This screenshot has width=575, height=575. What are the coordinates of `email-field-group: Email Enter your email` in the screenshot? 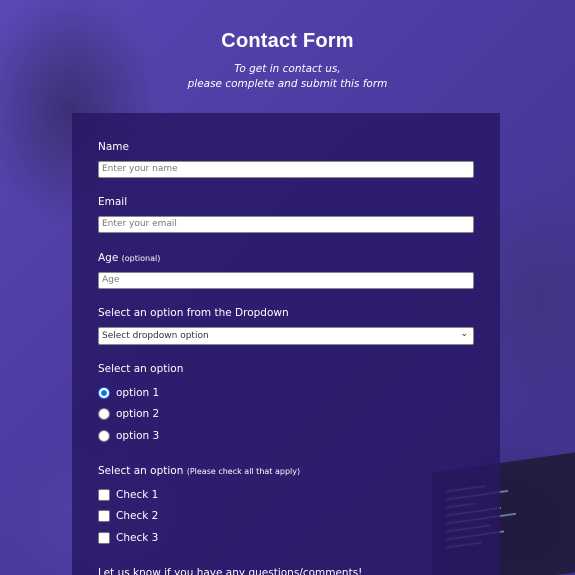 It's located at (286, 214).